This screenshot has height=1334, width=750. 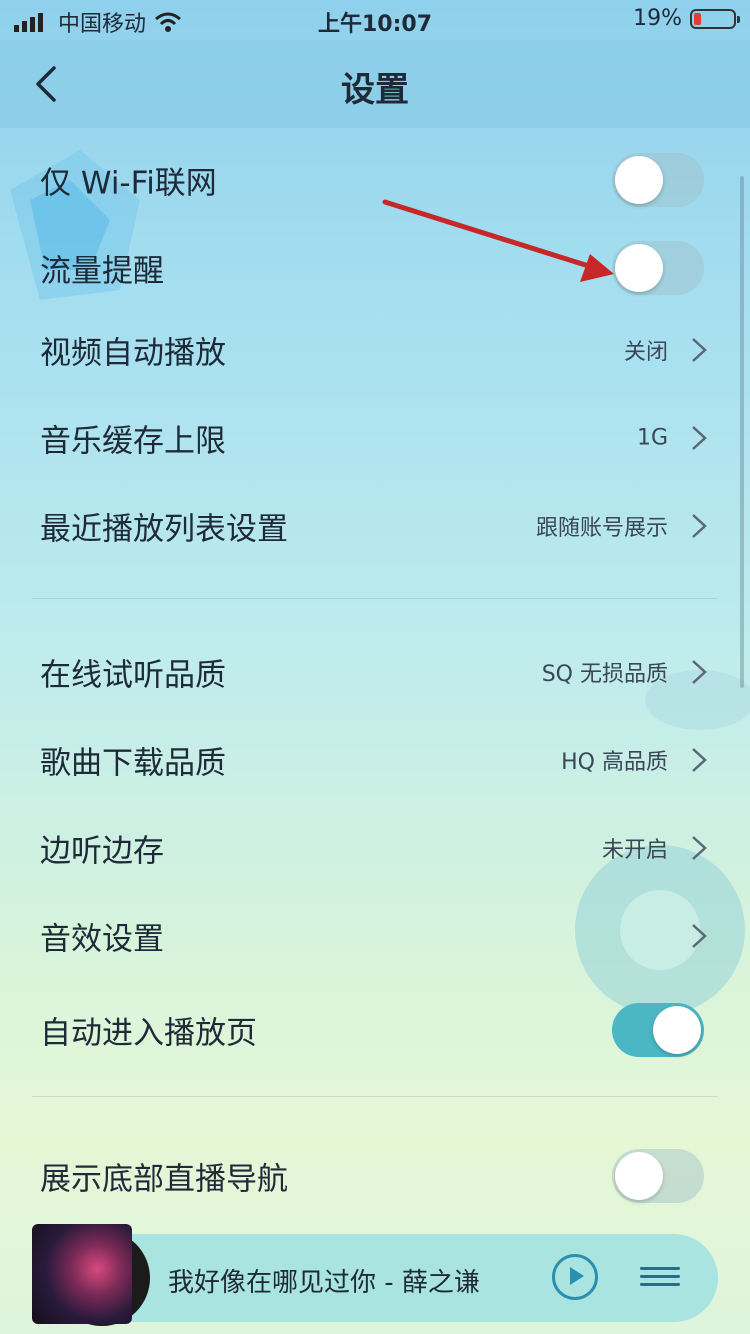 What do you see at coordinates (133, 353) in the screenshot?
I see `setting-label: 视频自动播放` at bounding box center [133, 353].